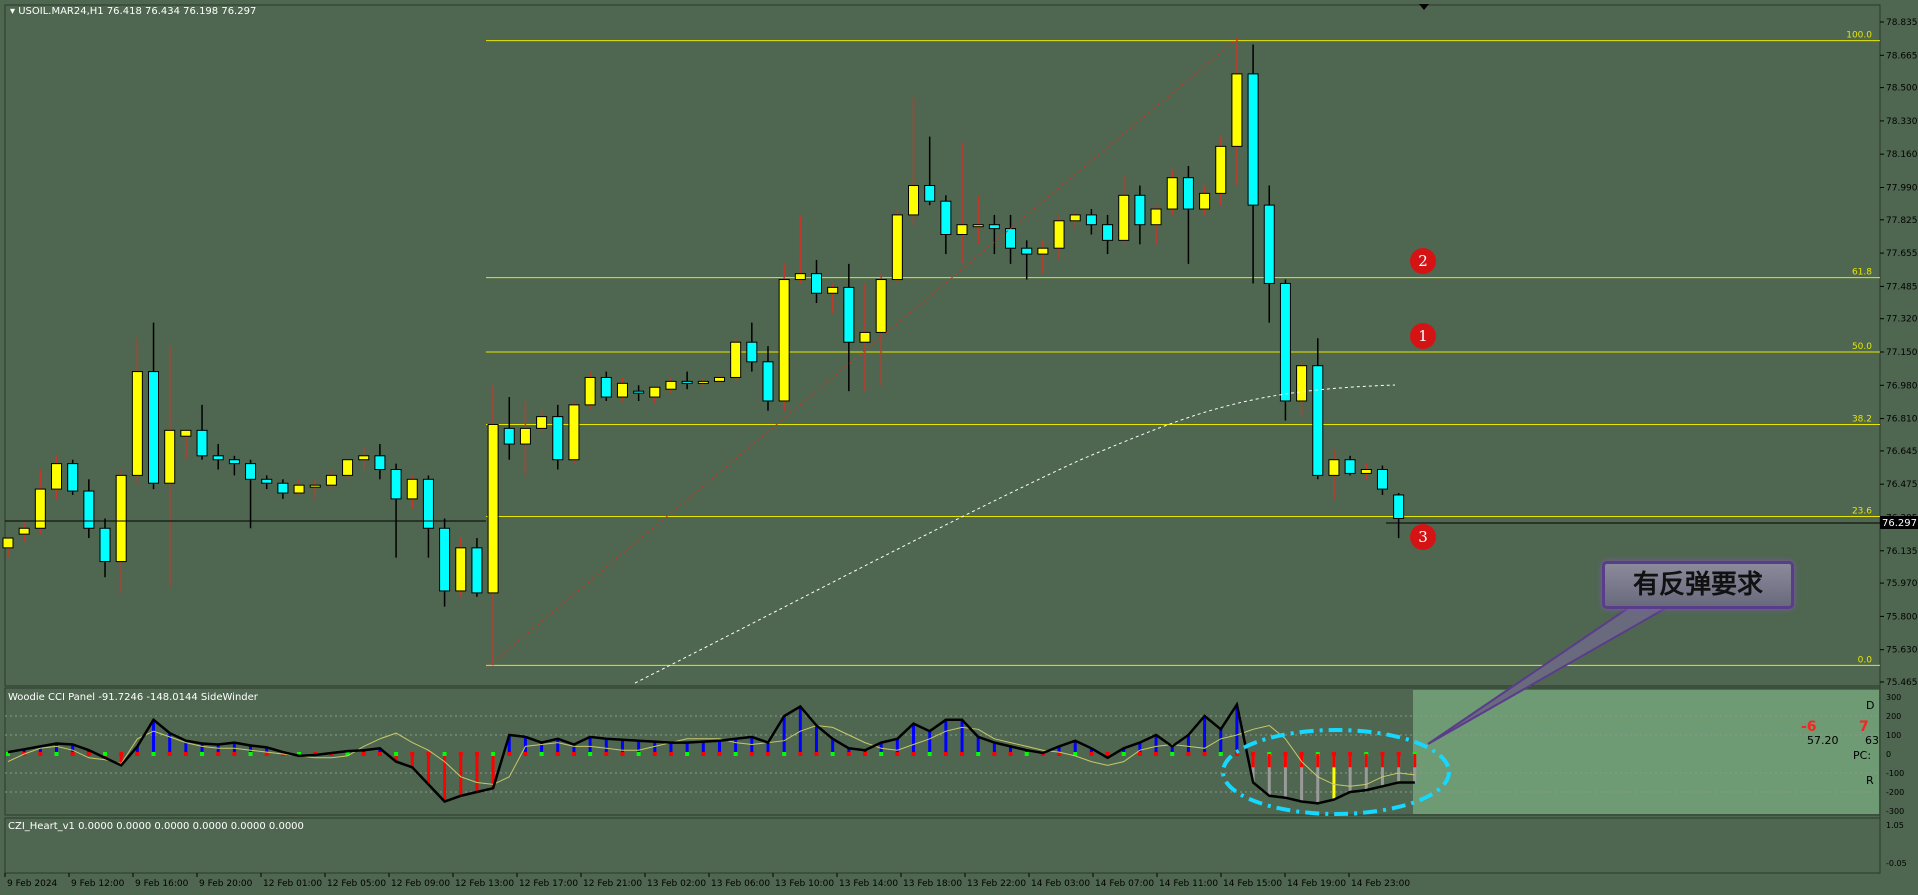  What do you see at coordinates (484, 884) in the screenshot?
I see `time-tick-label: 12 Feb 13:00` at bounding box center [484, 884].